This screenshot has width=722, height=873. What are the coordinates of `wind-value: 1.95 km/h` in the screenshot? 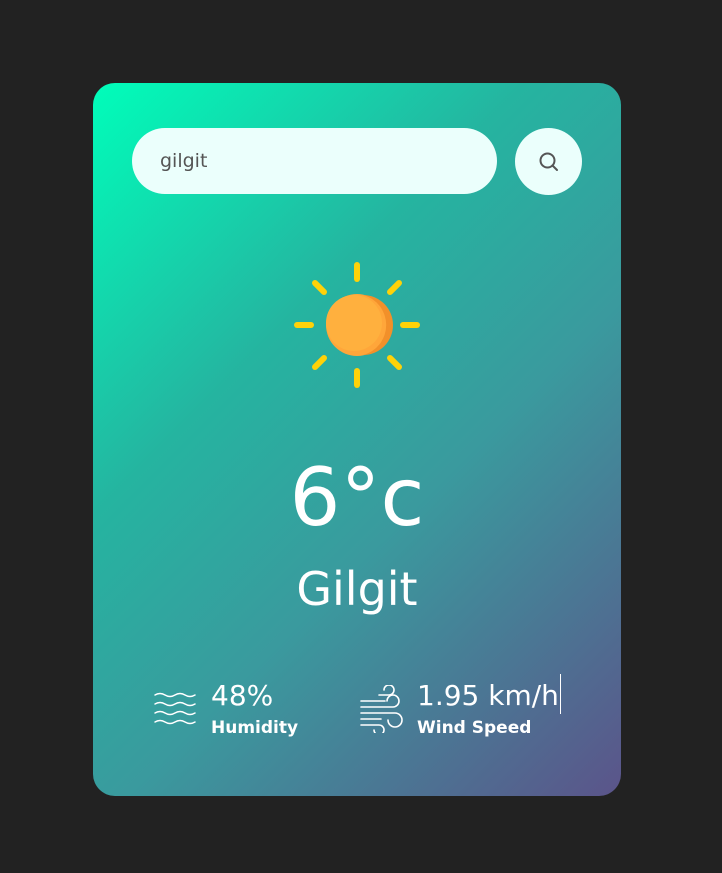 It's located at (488, 695).